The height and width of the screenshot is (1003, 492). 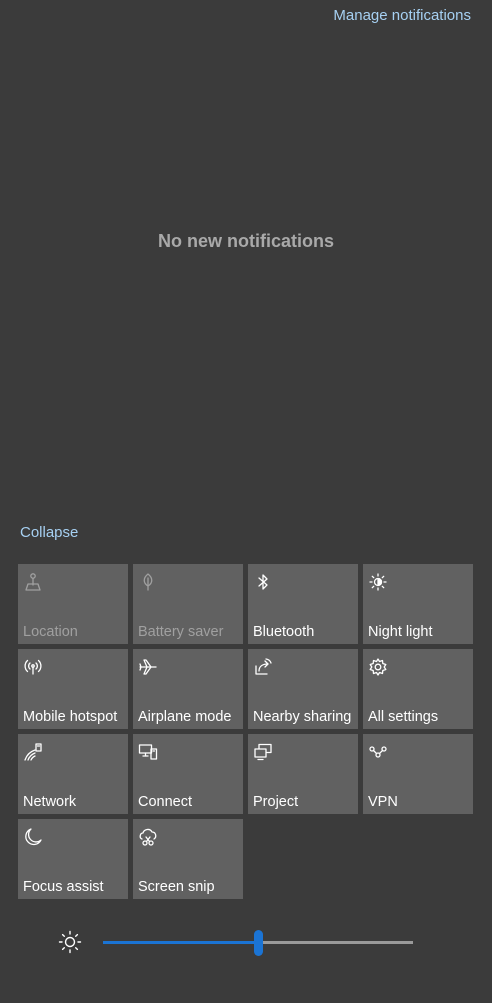 What do you see at coordinates (263, 582) in the screenshot?
I see `bluetooth-icon` at bounding box center [263, 582].